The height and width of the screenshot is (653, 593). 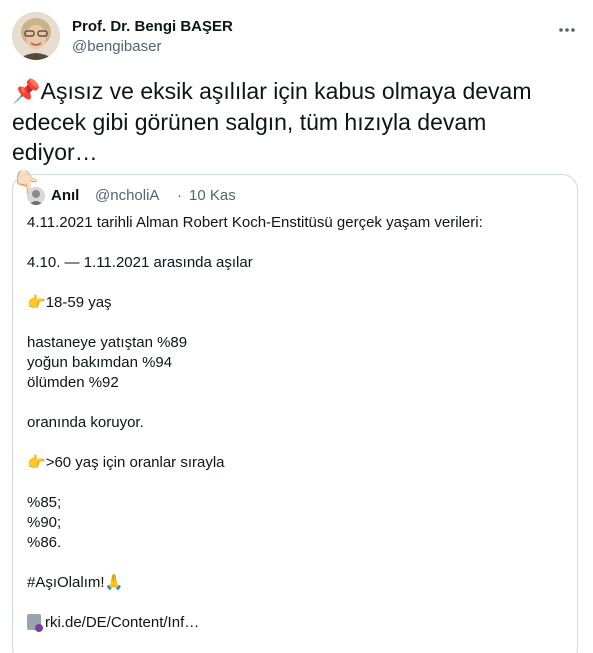 I want to click on author-name: Prof. Dr. Bengi BAŞER, so click(x=152, y=27).